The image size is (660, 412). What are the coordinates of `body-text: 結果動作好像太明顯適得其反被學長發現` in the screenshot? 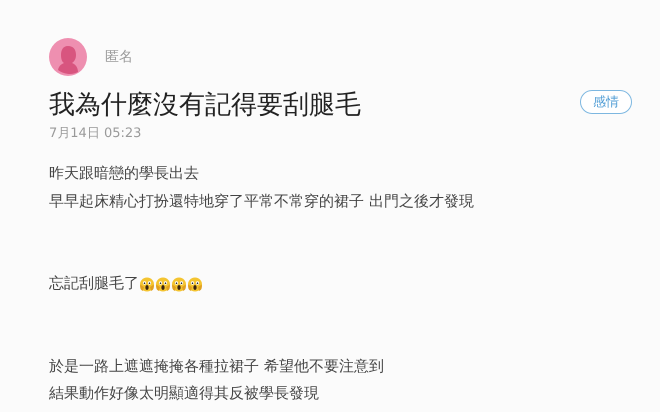 It's located at (184, 393).